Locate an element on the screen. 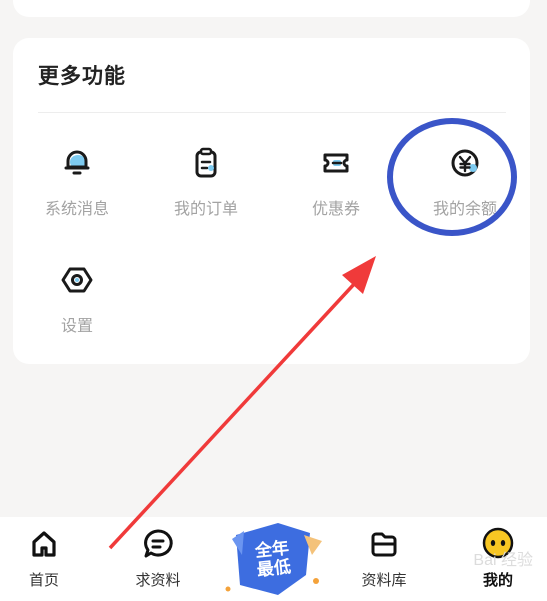 The image size is (547, 601). feature-label: 系统消息 is located at coordinates (76, 208).